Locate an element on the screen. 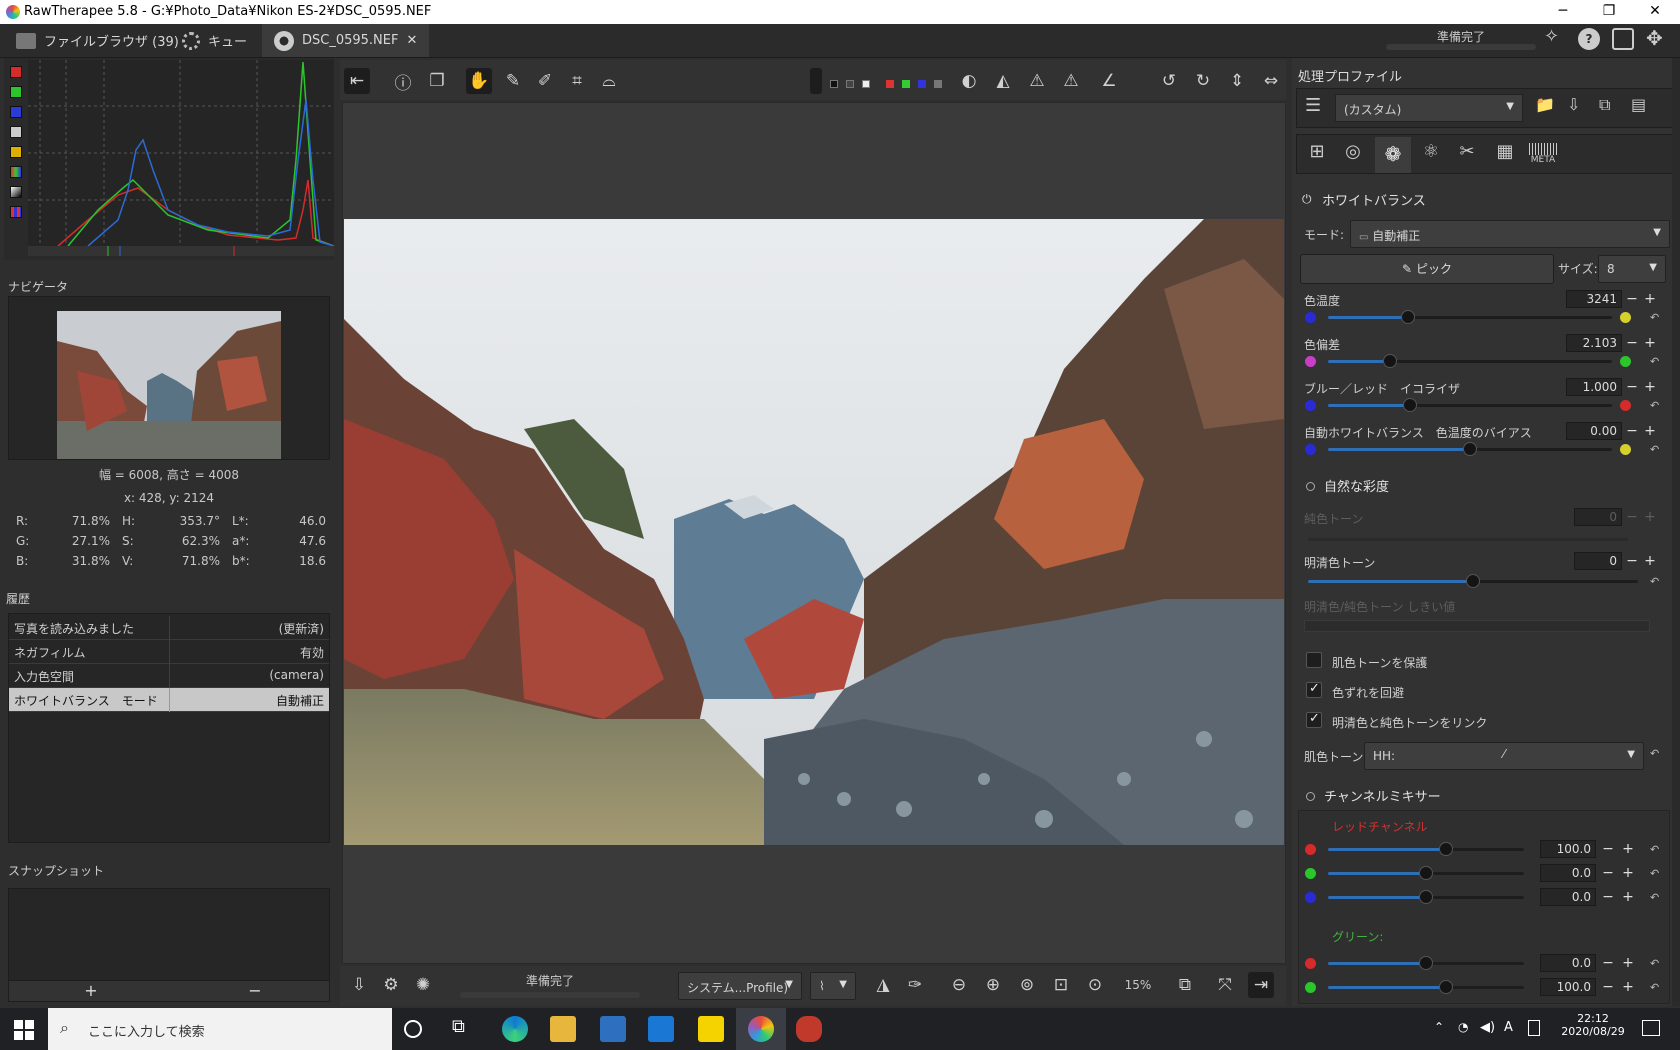 This screenshot has height=1050, width=1680. histogram-green-toggle is located at coordinates (16, 92).